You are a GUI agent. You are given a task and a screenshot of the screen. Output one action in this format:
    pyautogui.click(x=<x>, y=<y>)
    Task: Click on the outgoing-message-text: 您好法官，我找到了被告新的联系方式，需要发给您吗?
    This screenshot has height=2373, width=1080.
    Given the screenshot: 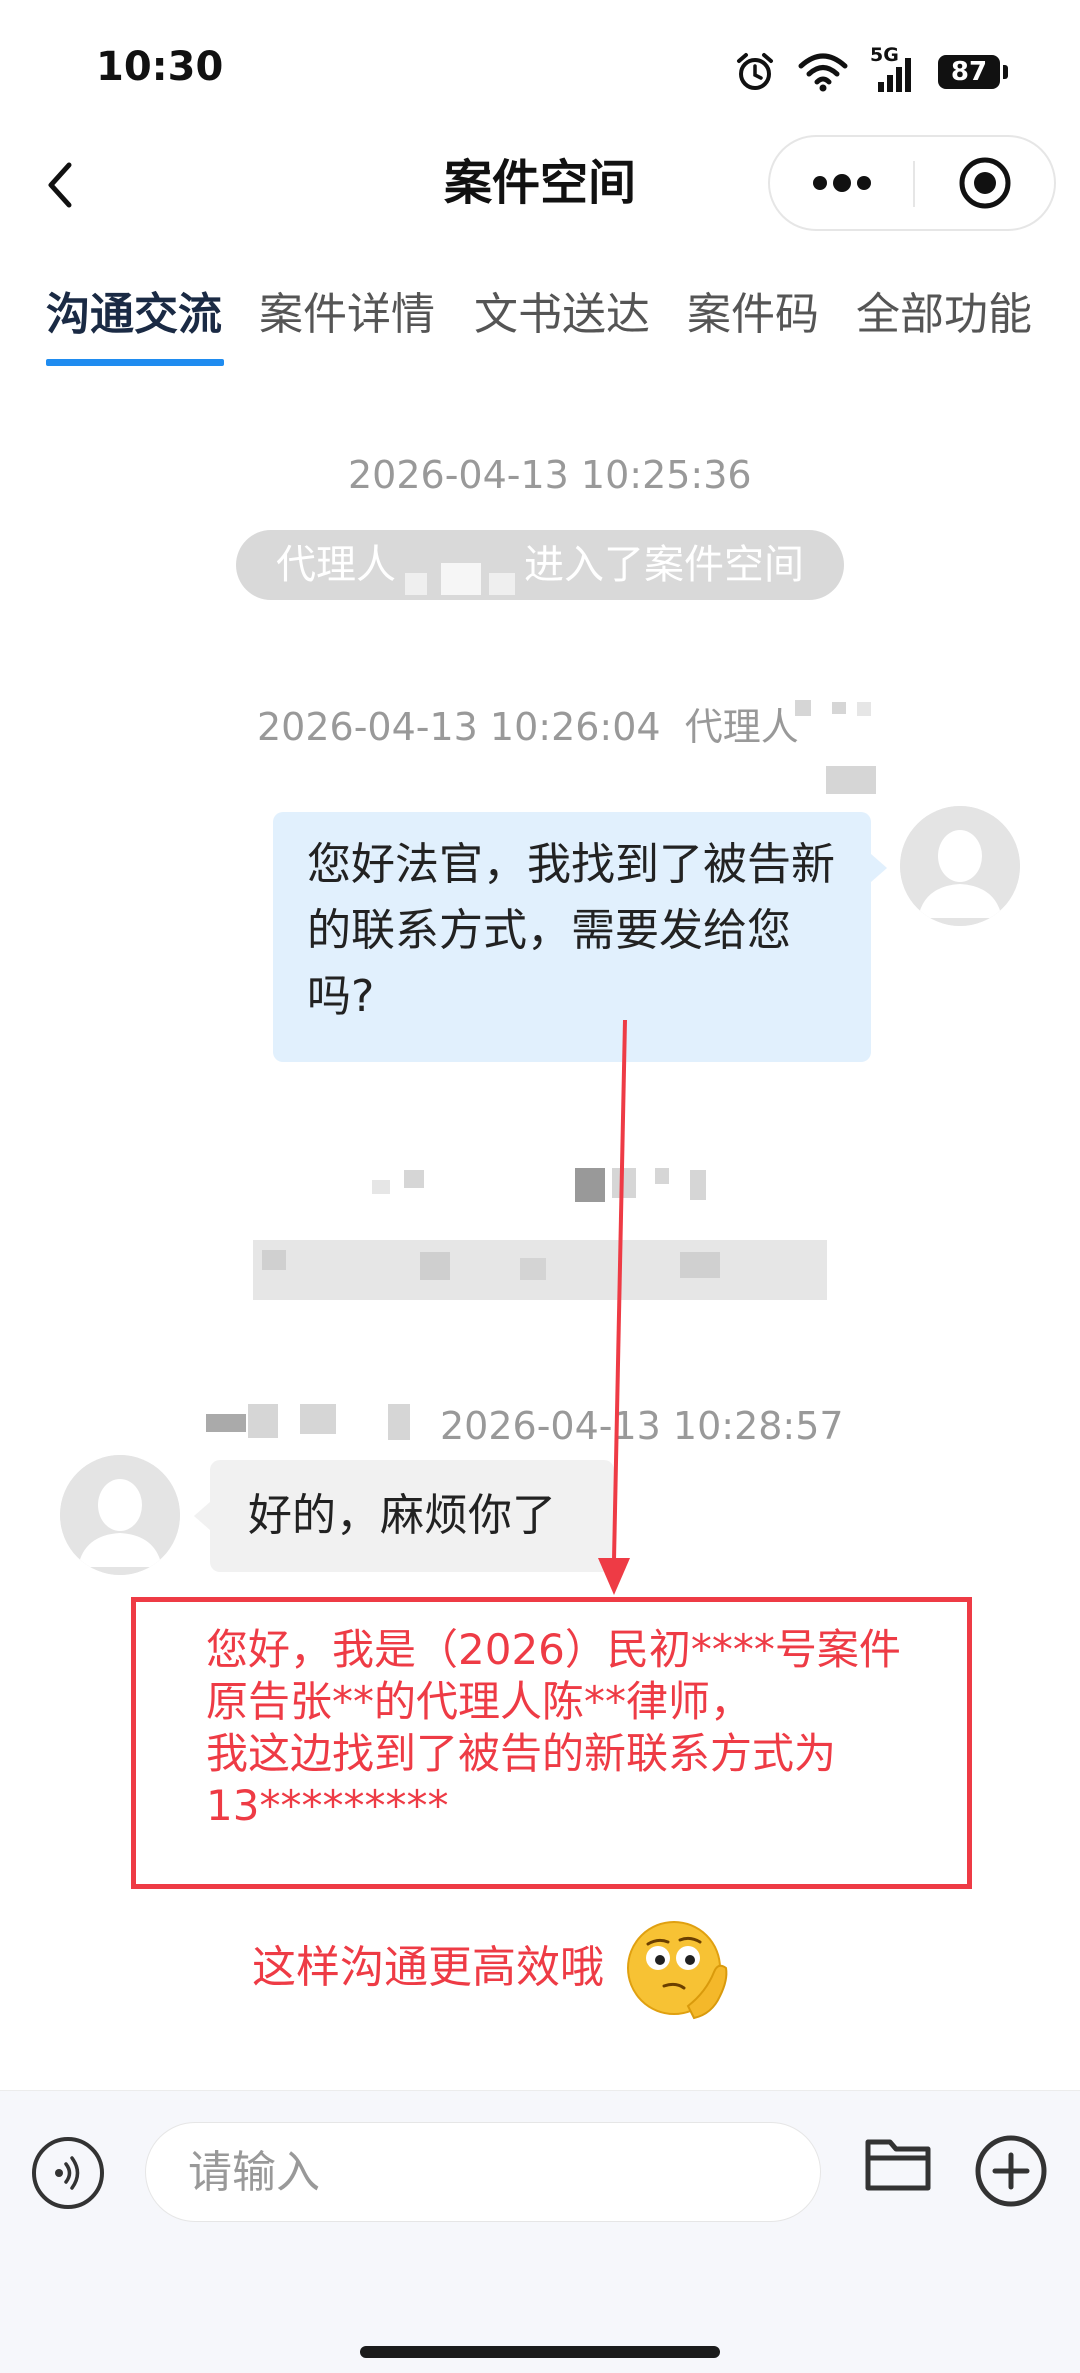 What is the action you would take?
    pyautogui.click(x=571, y=930)
    